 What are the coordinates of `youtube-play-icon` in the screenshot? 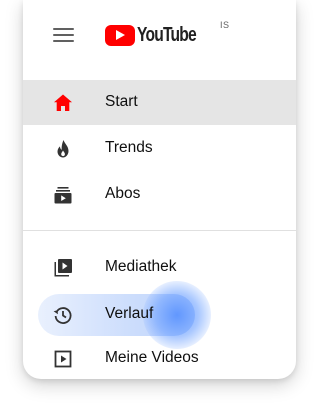 It's located at (120, 35).